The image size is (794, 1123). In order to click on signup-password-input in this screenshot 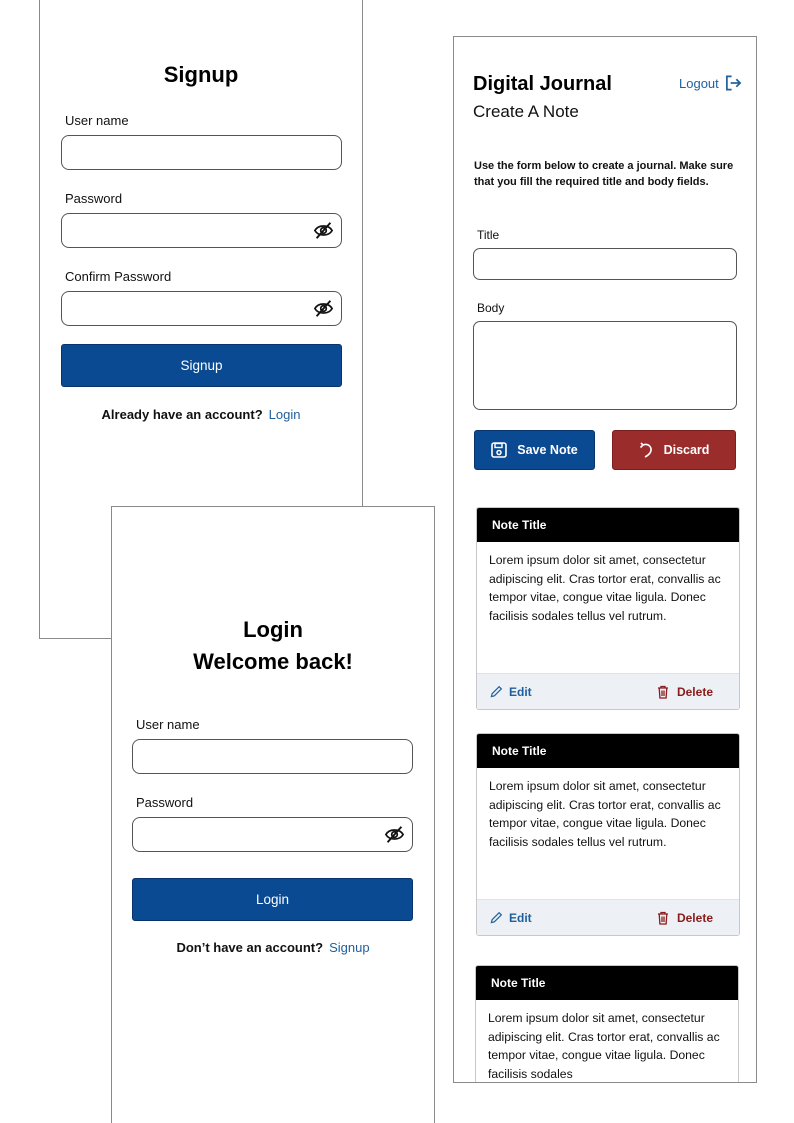, I will do `click(201, 230)`.